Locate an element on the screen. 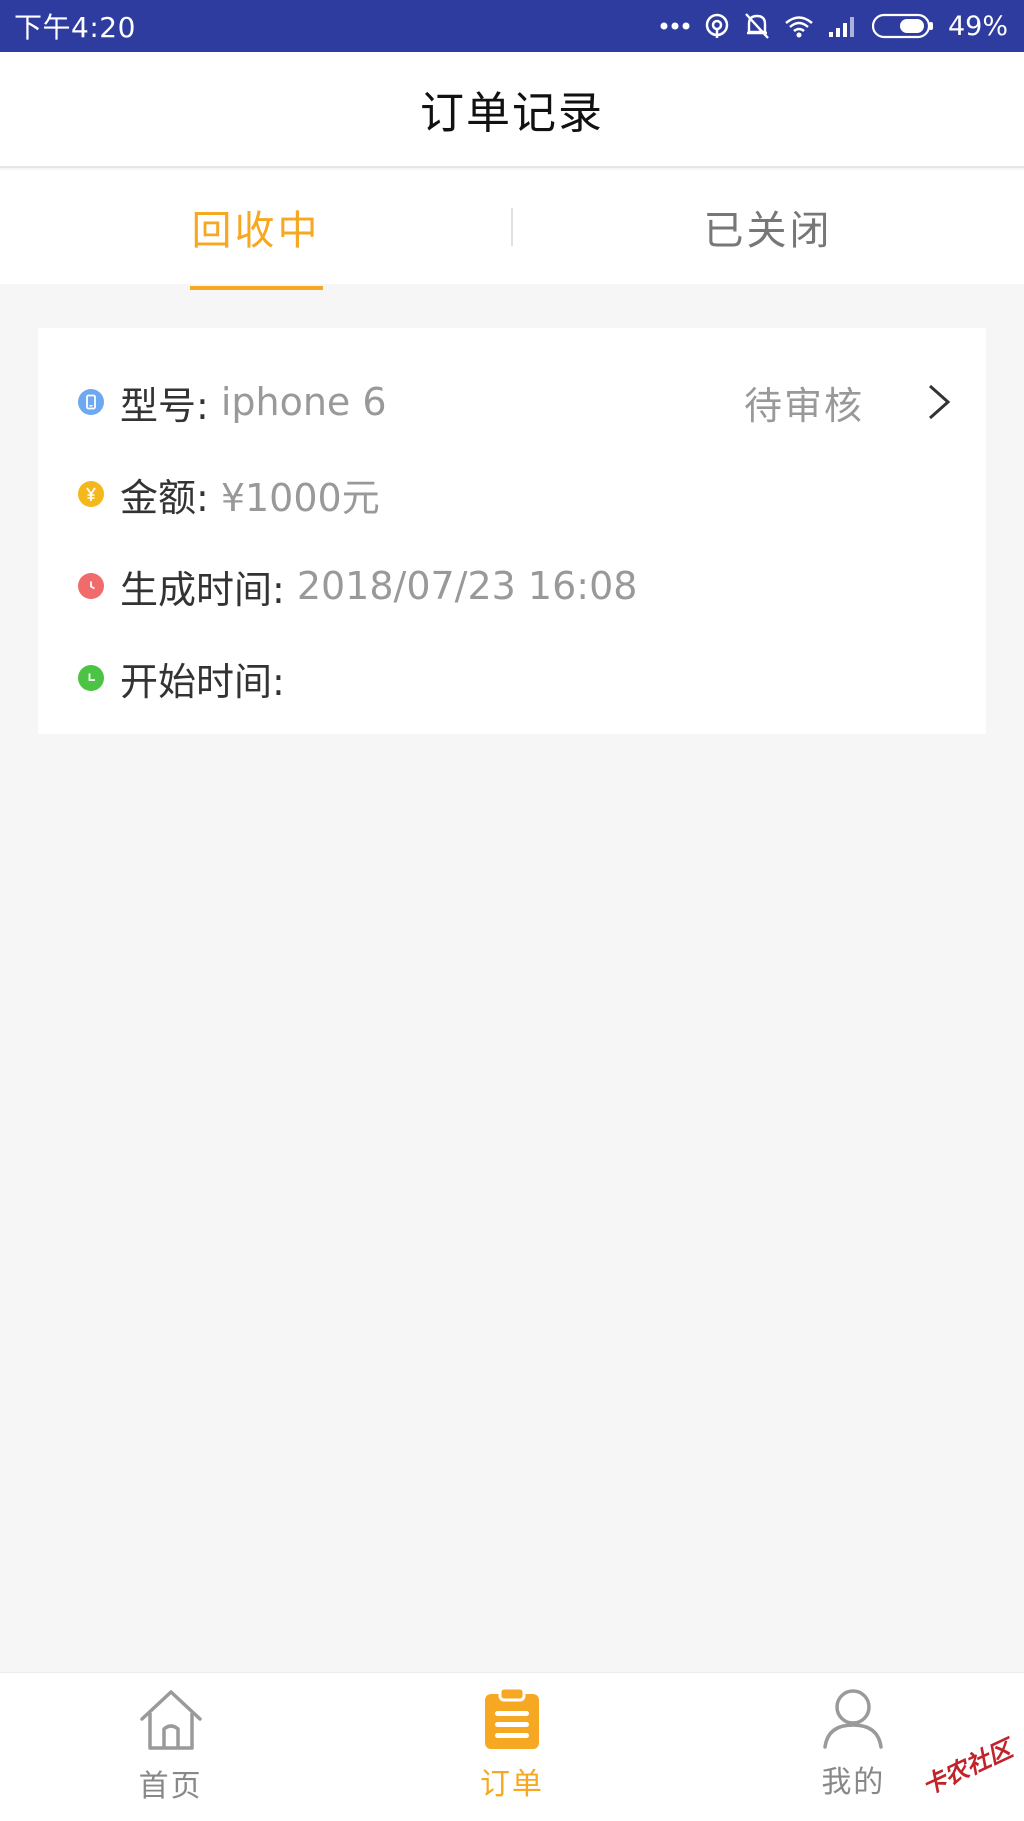 This screenshot has width=1024, height=1821. clipboard-icon is located at coordinates (511, 1718).